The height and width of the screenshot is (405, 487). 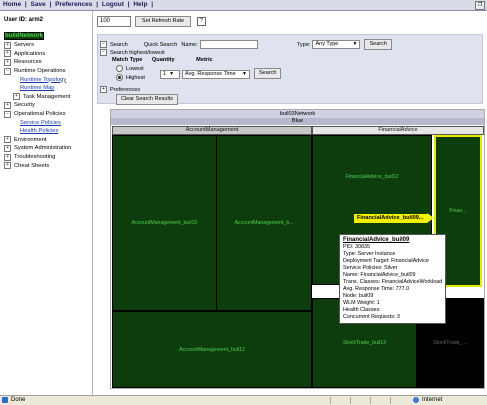 What do you see at coordinates (163, 21) in the screenshot?
I see `set-refresh-rate-button: Set Refresh Rate` at bounding box center [163, 21].